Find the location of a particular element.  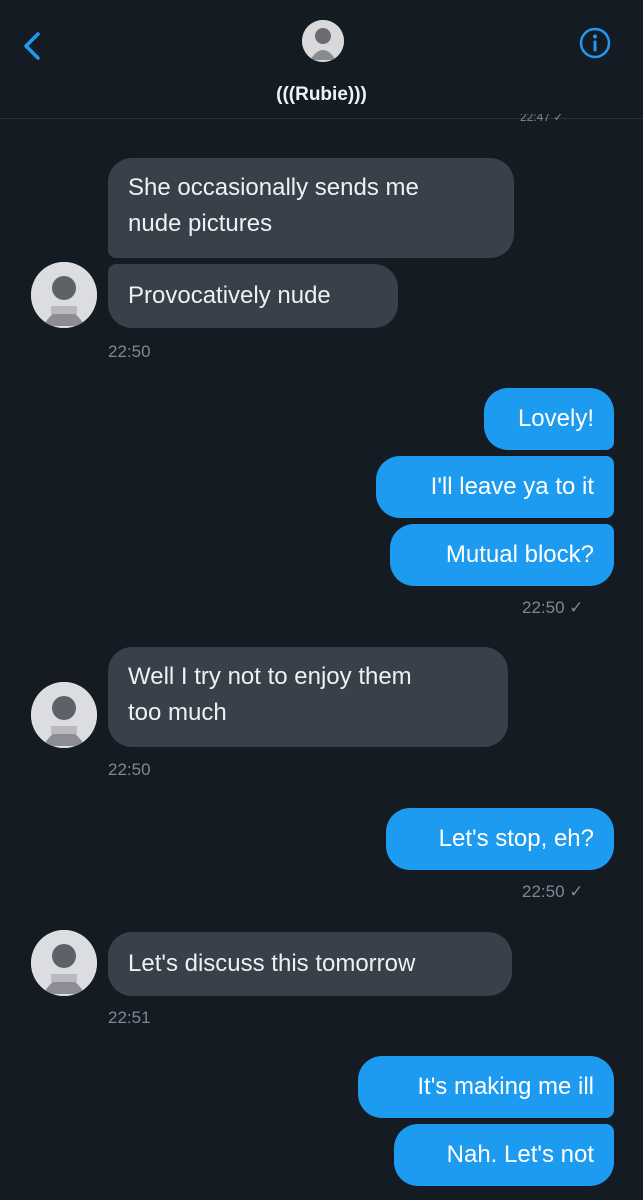

info-icon is located at coordinates (595, 43).